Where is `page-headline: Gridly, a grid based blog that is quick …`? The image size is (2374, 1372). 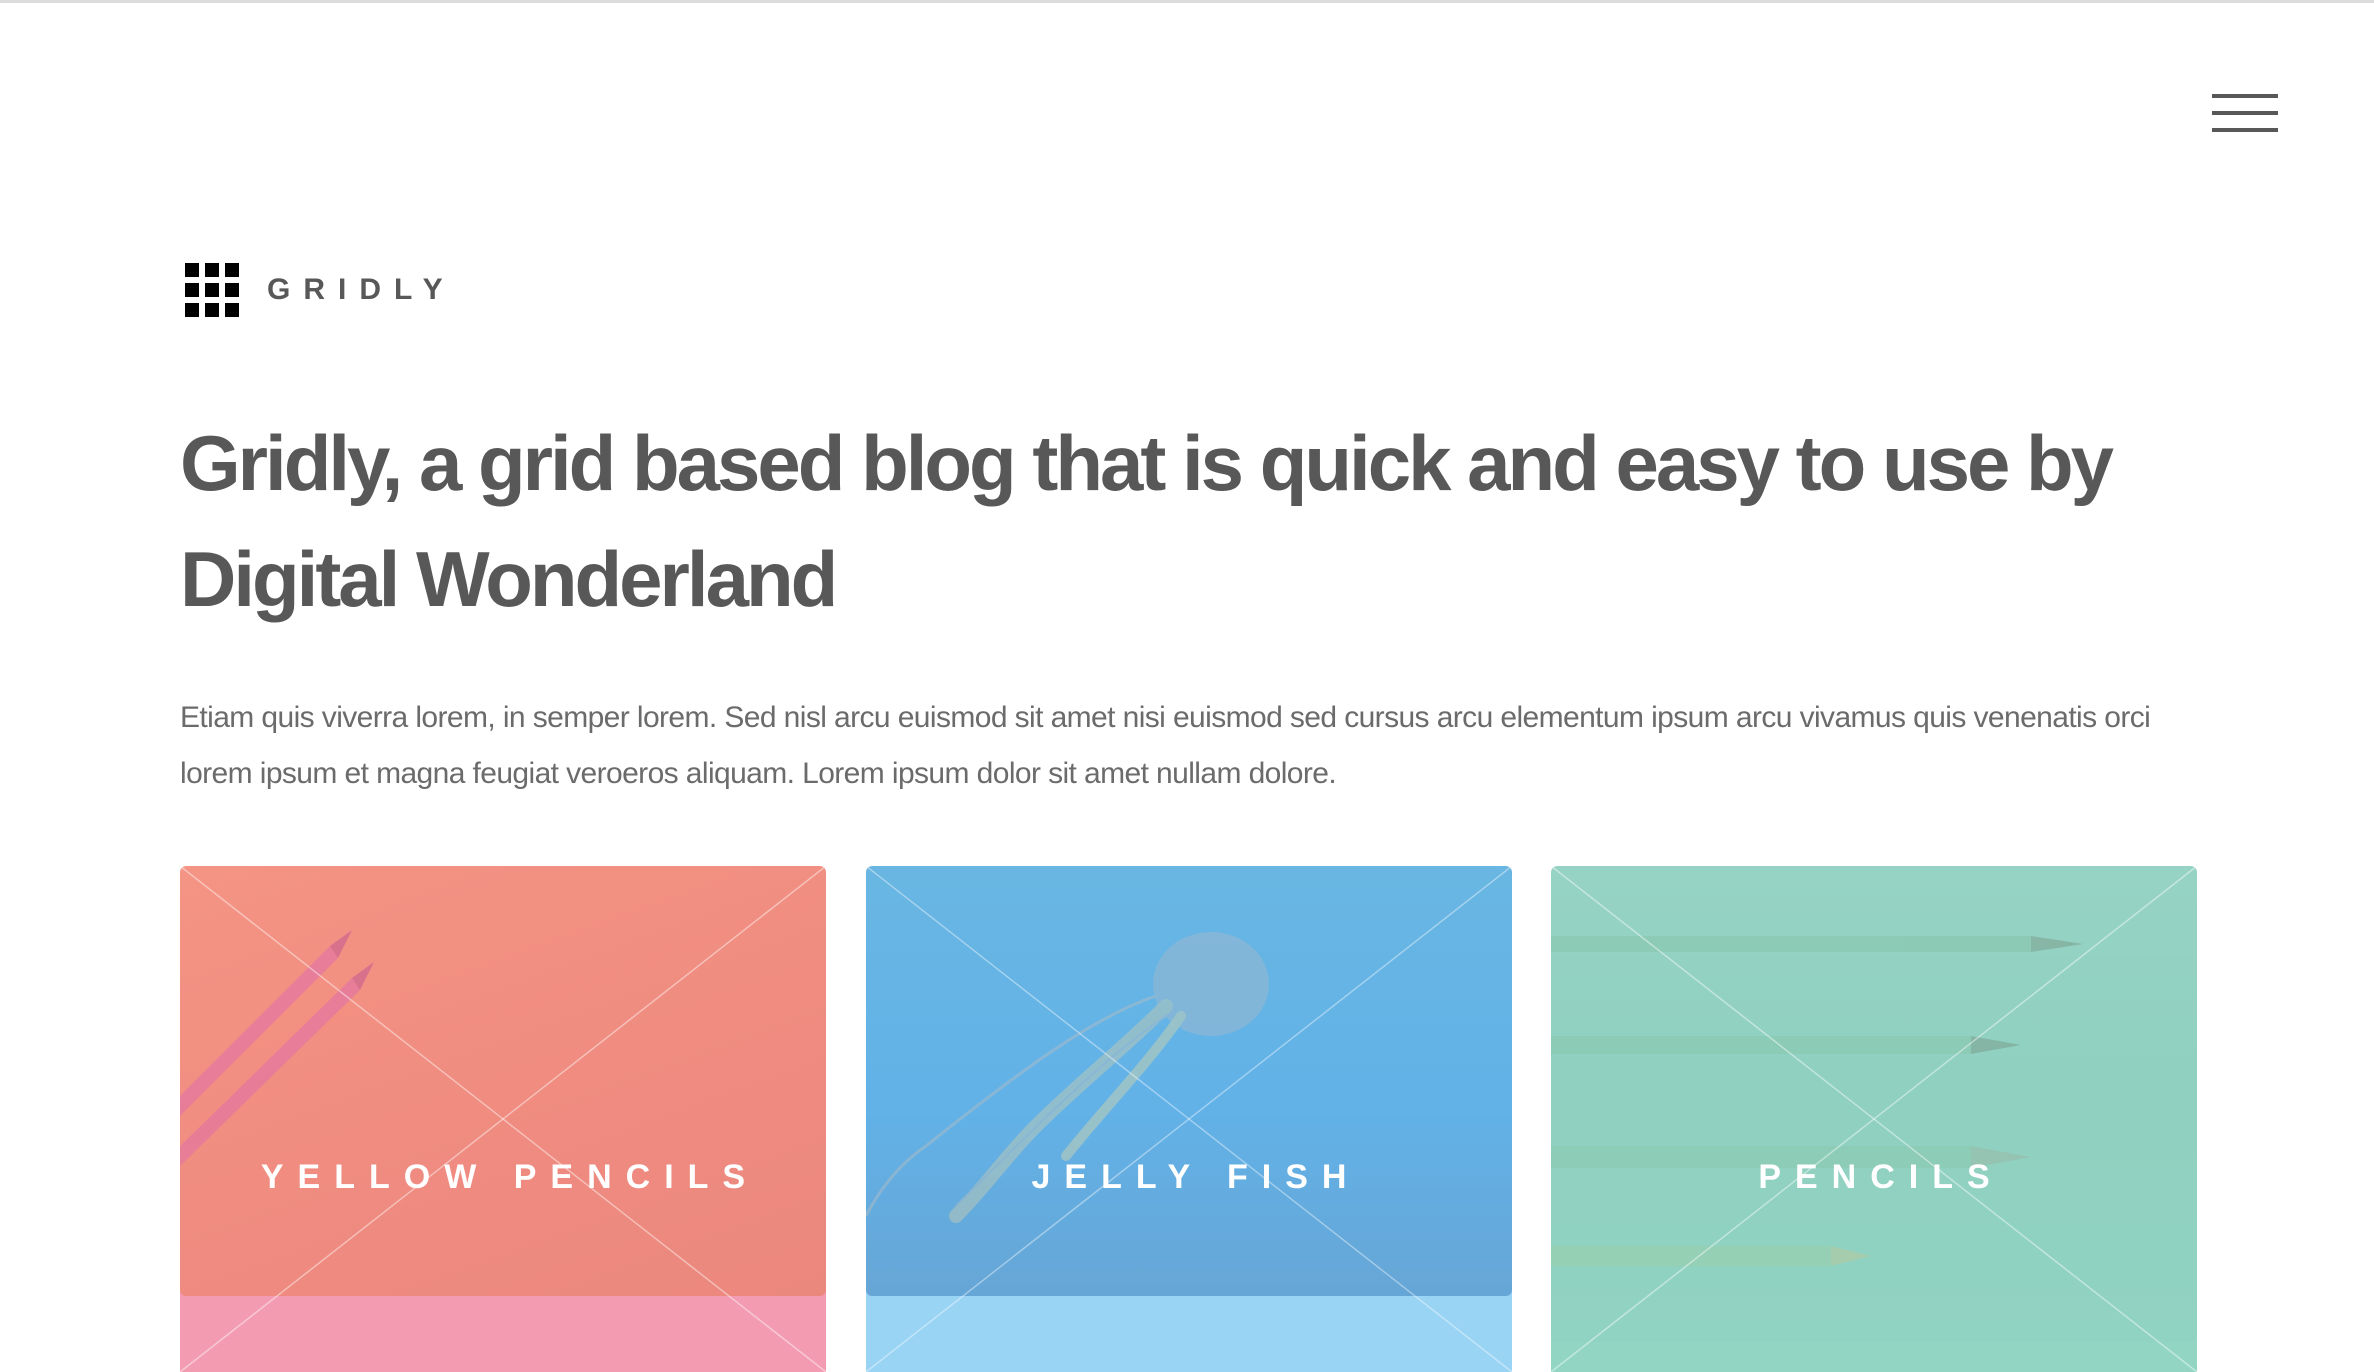
page-headline: Gridly, a grid based blog that is quick … is located at coordinates (1147, 521).